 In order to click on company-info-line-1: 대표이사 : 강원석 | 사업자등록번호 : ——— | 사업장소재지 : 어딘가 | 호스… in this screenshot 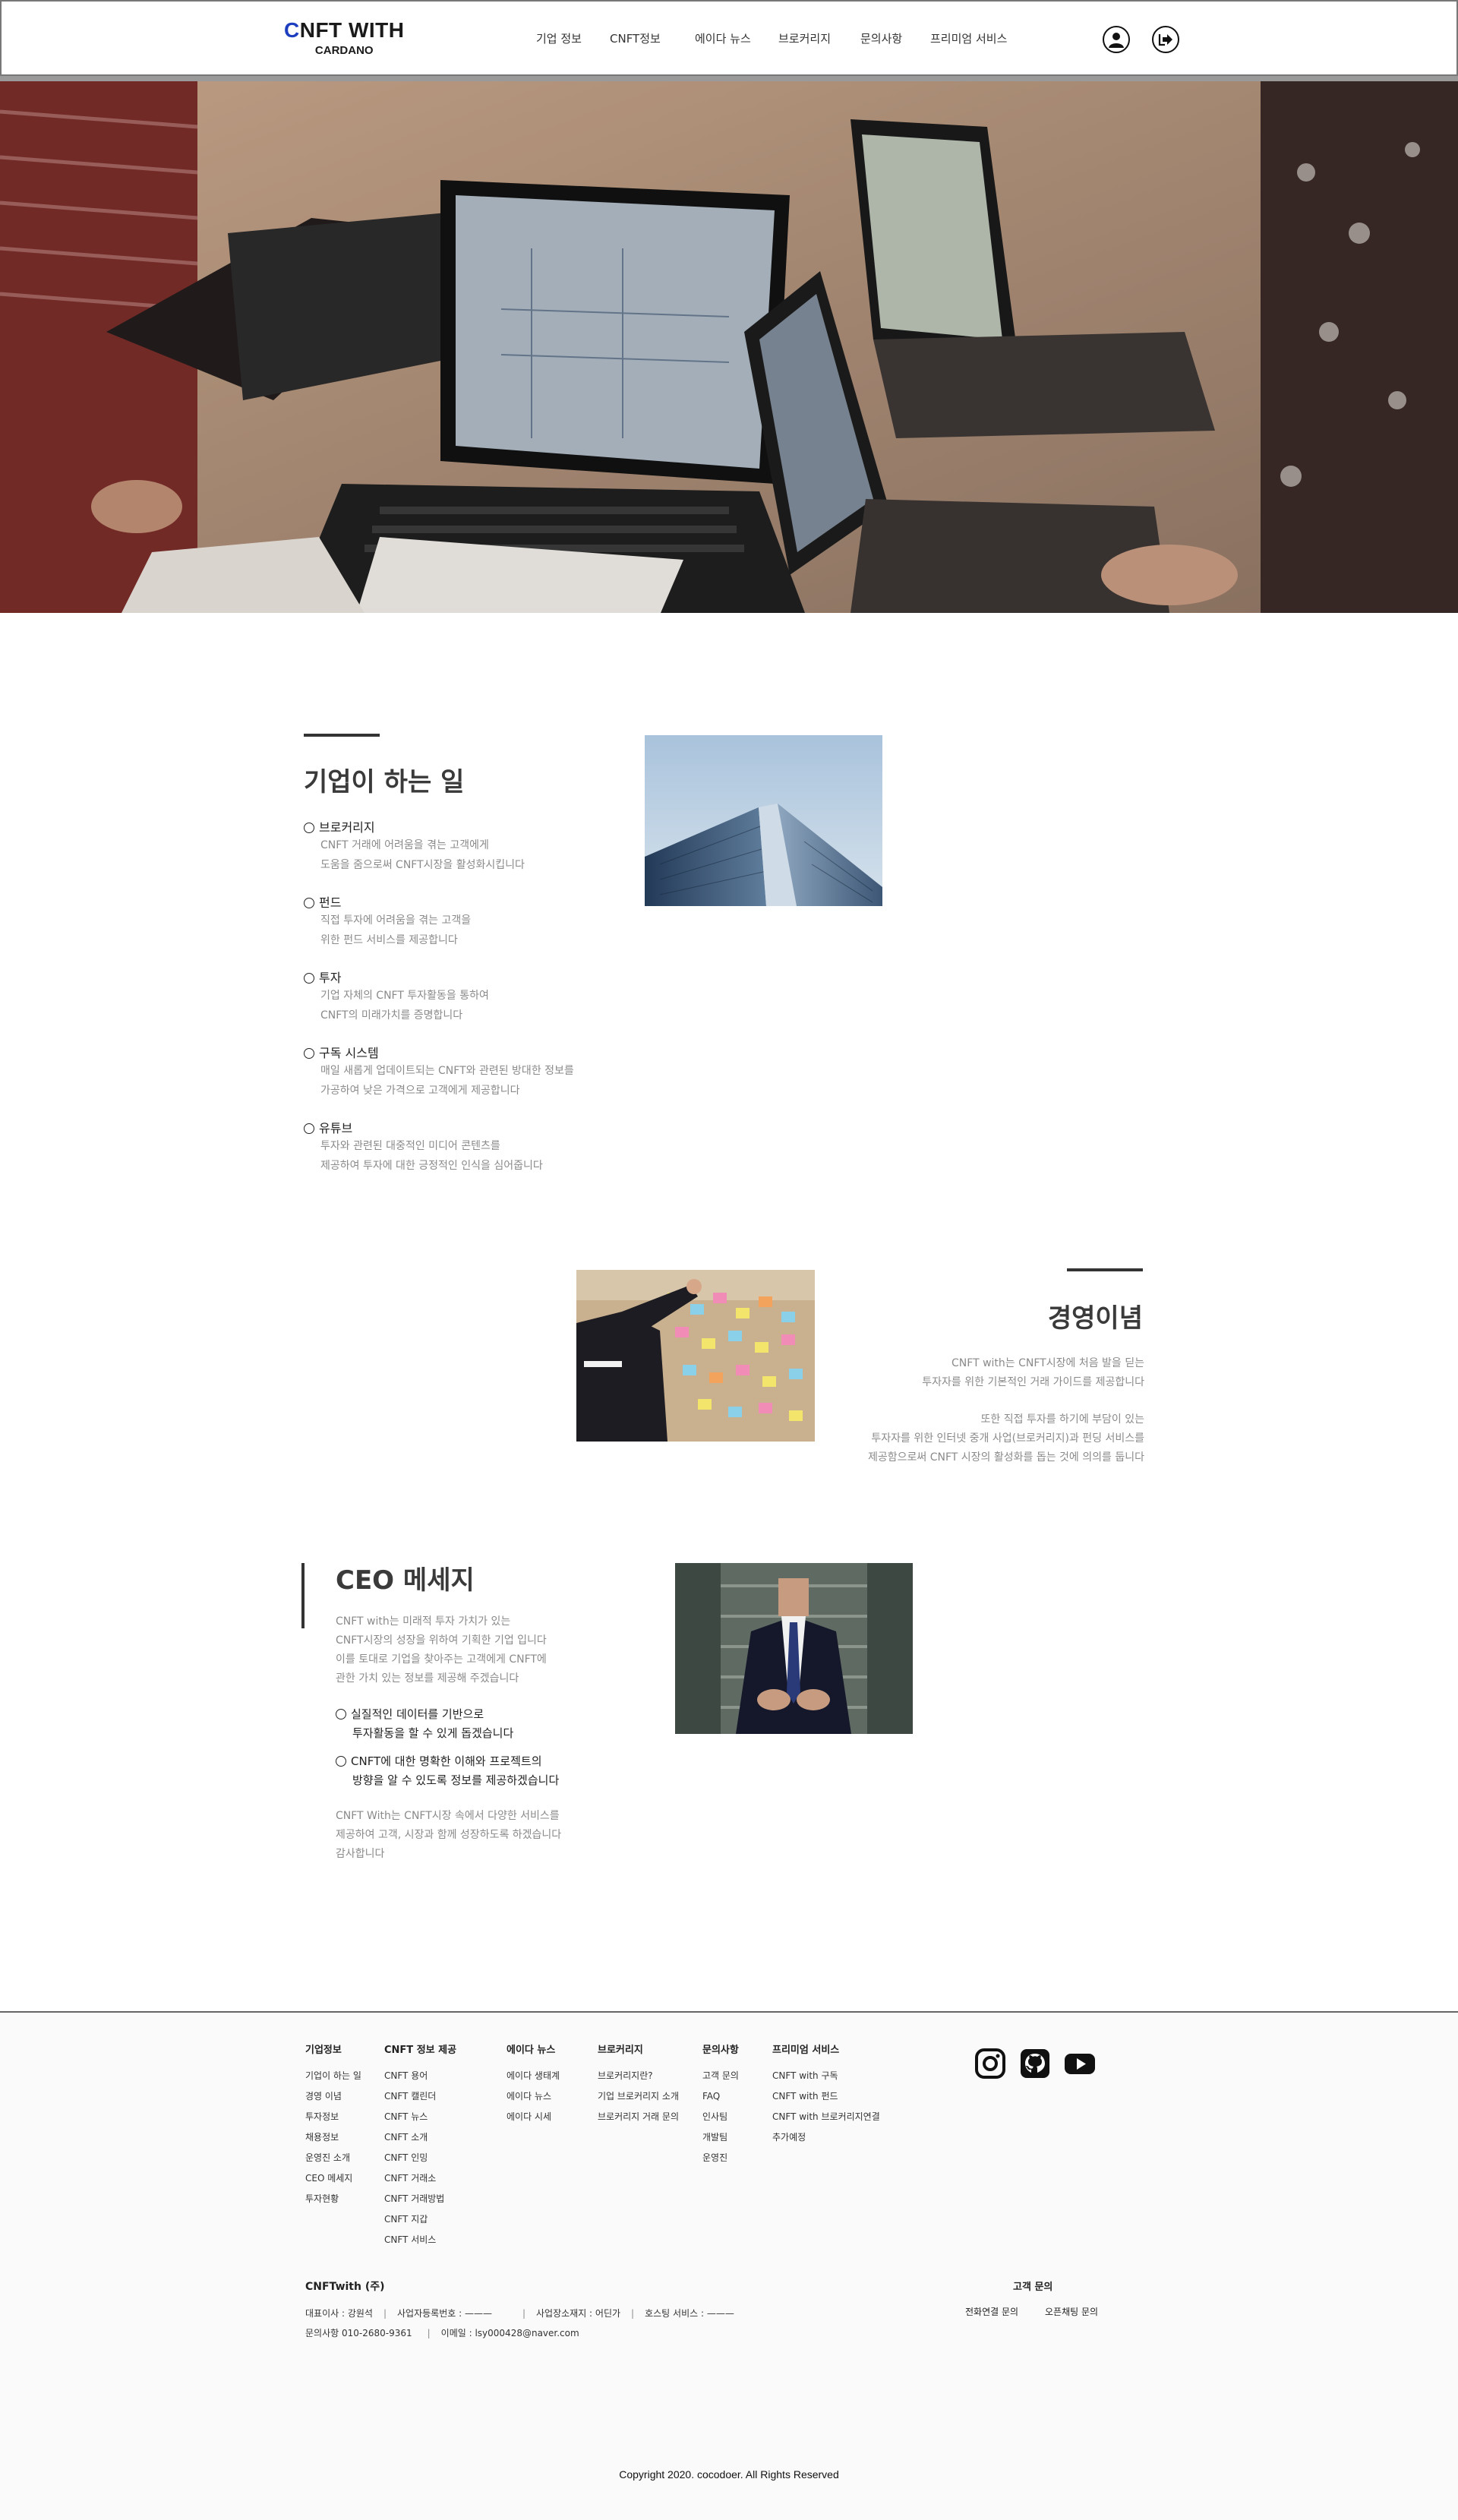, I will do `click(519, 2313)`.